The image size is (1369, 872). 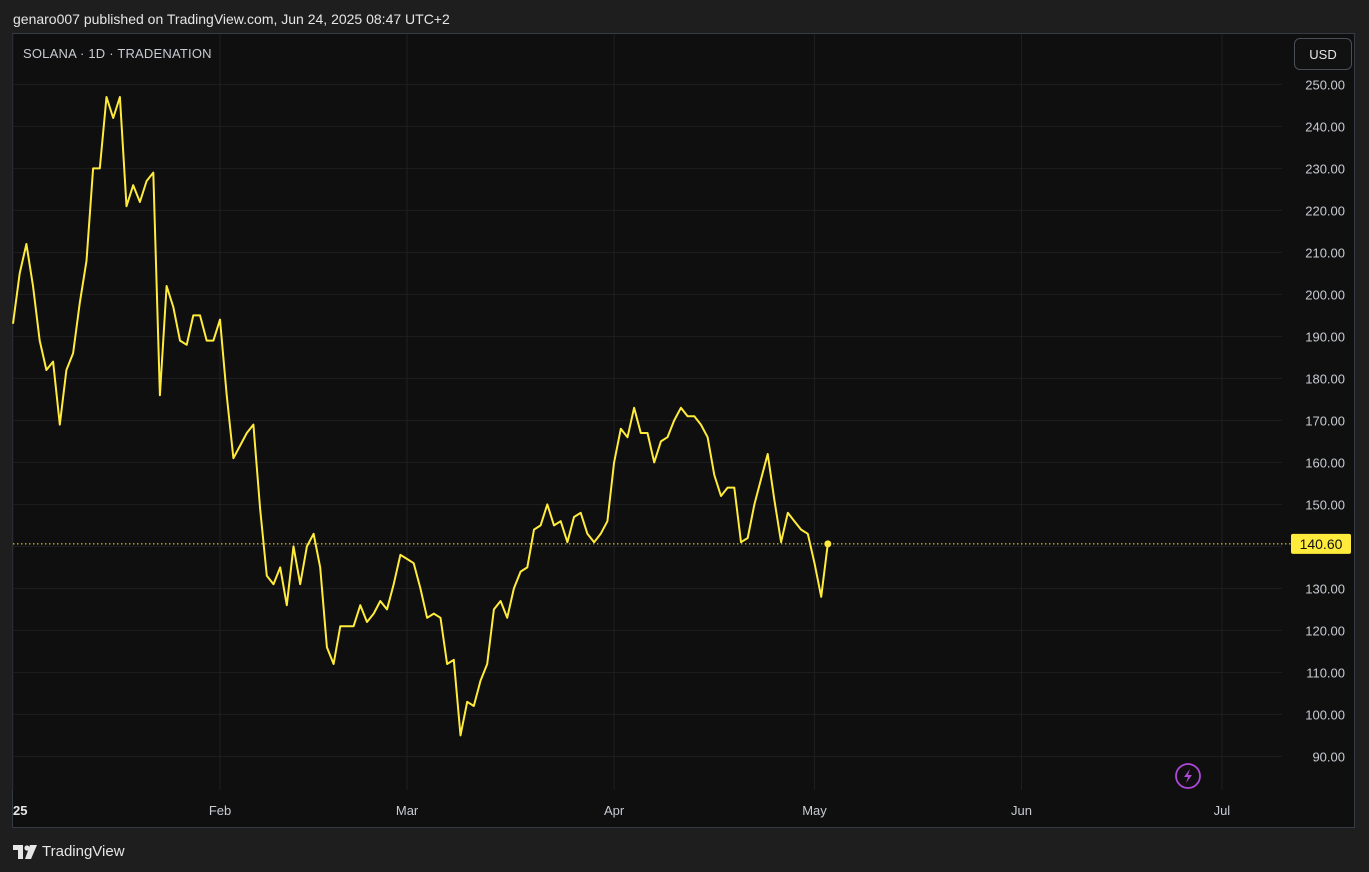 I want to click on x-tick-label: Mar, so click(x=407, y=810).